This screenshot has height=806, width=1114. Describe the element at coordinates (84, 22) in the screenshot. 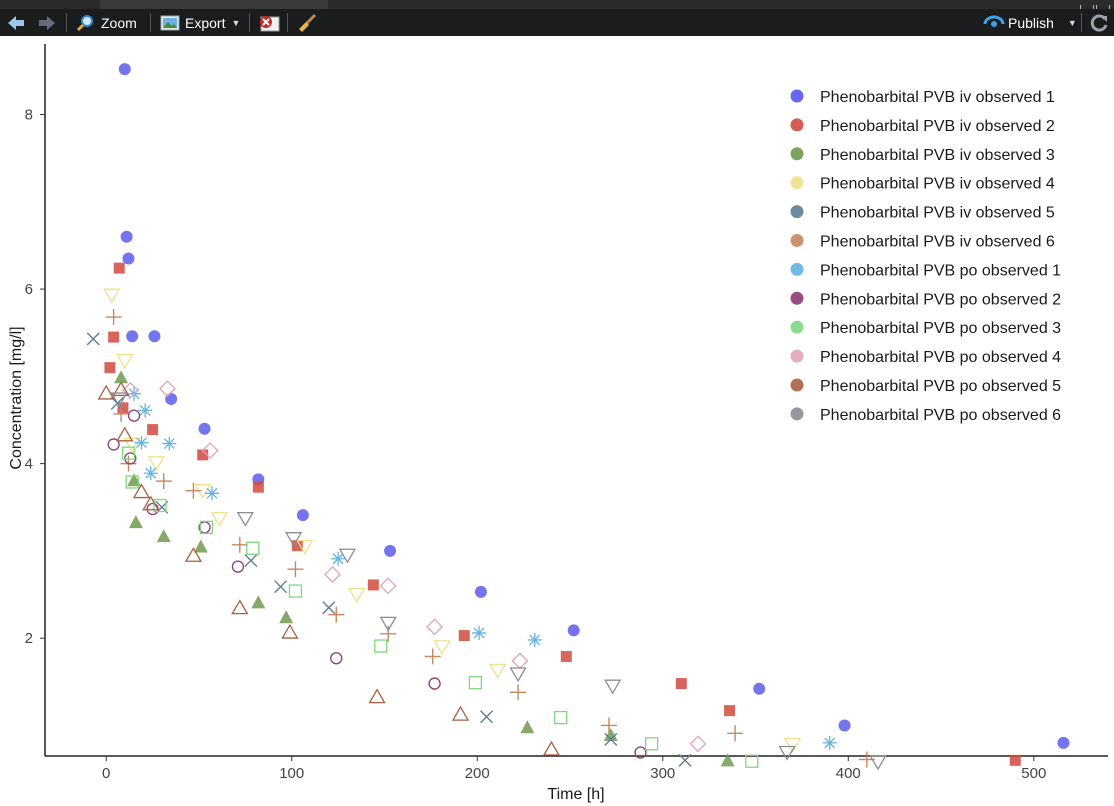

I see `zoom-magnifier-icon` at that location.